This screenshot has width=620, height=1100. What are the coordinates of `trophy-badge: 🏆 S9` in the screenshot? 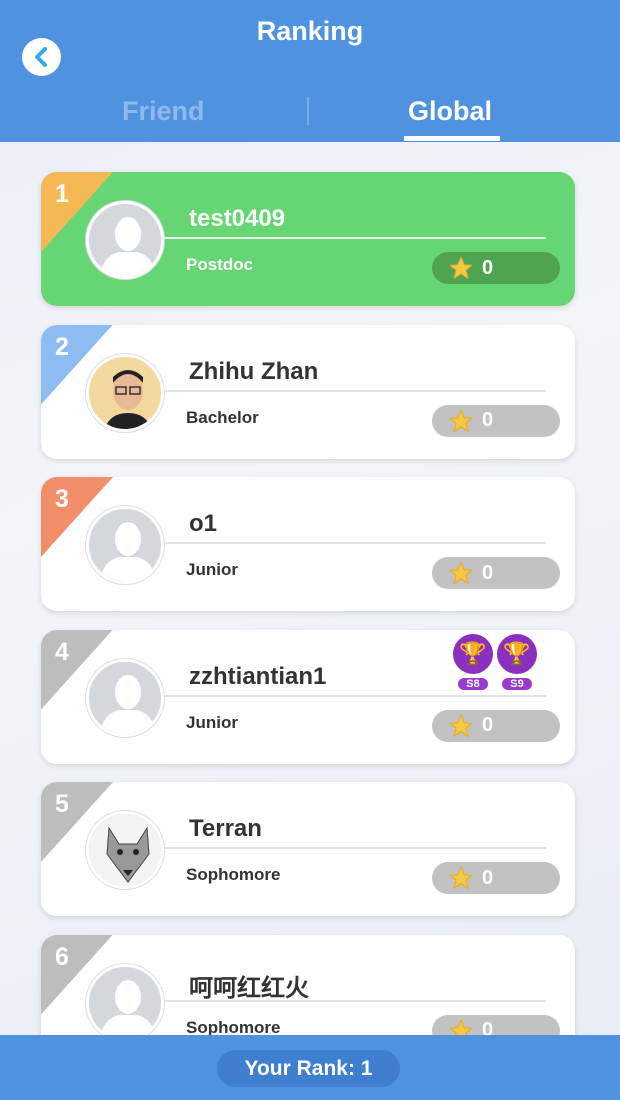 It's located at (517, 662).